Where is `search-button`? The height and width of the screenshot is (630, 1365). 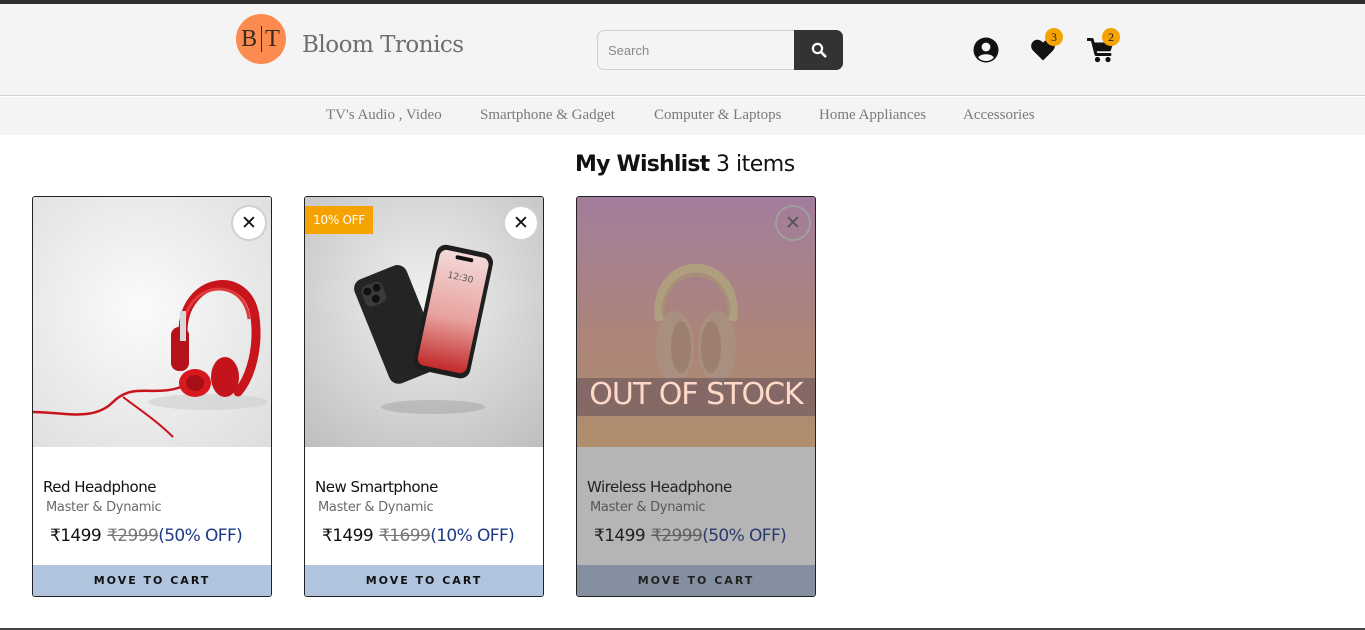
search-button is located at coordinates (818, 50).